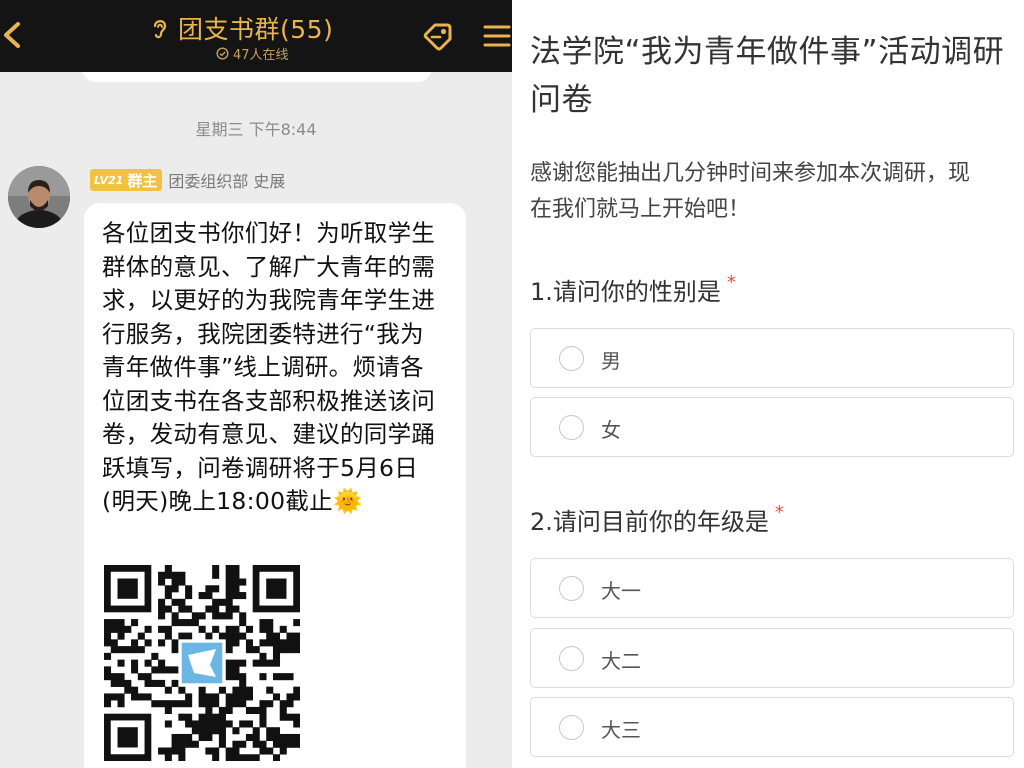 The width and height of the screenshot is (1024, 768). What do you see at coordinates (621, 661) in the screenshot?
I see `option-label: 大二` at bounding box center [621, 661].